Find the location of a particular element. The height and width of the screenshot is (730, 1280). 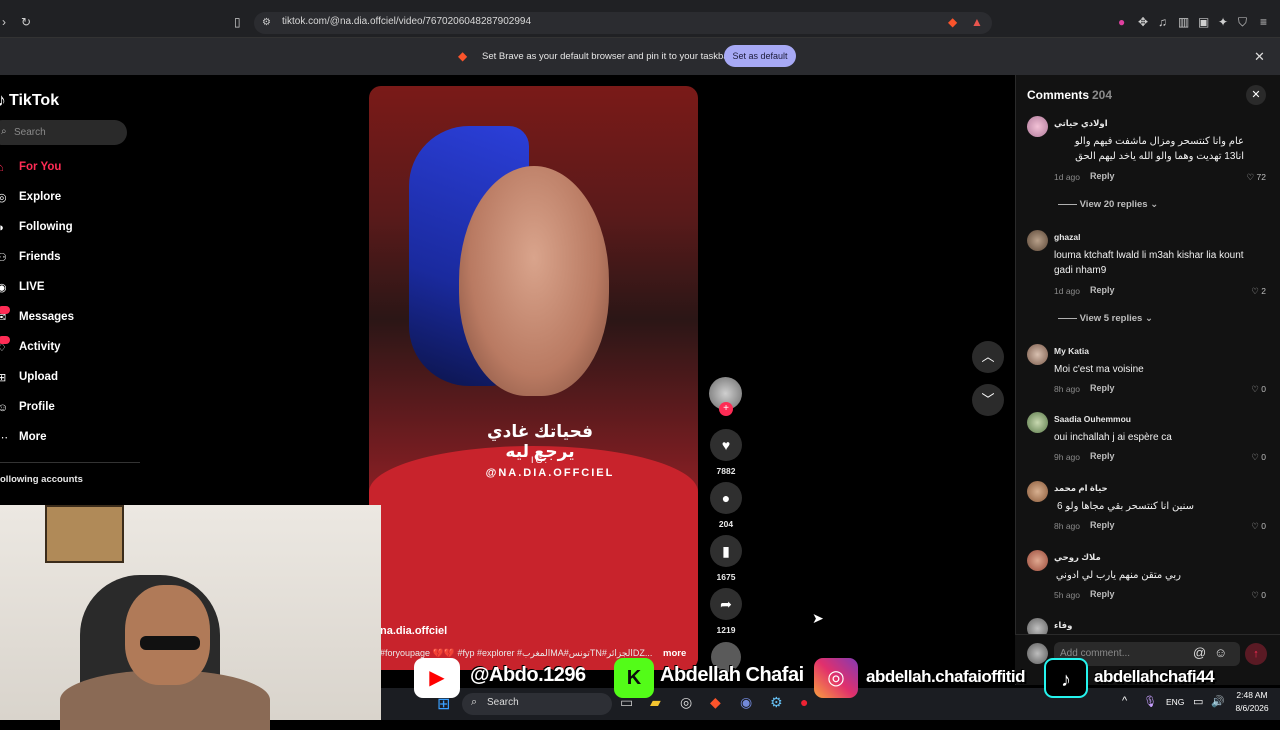

view-replies-button: —— View 20 replies ⌄ is located at coordinates (1108, 204).